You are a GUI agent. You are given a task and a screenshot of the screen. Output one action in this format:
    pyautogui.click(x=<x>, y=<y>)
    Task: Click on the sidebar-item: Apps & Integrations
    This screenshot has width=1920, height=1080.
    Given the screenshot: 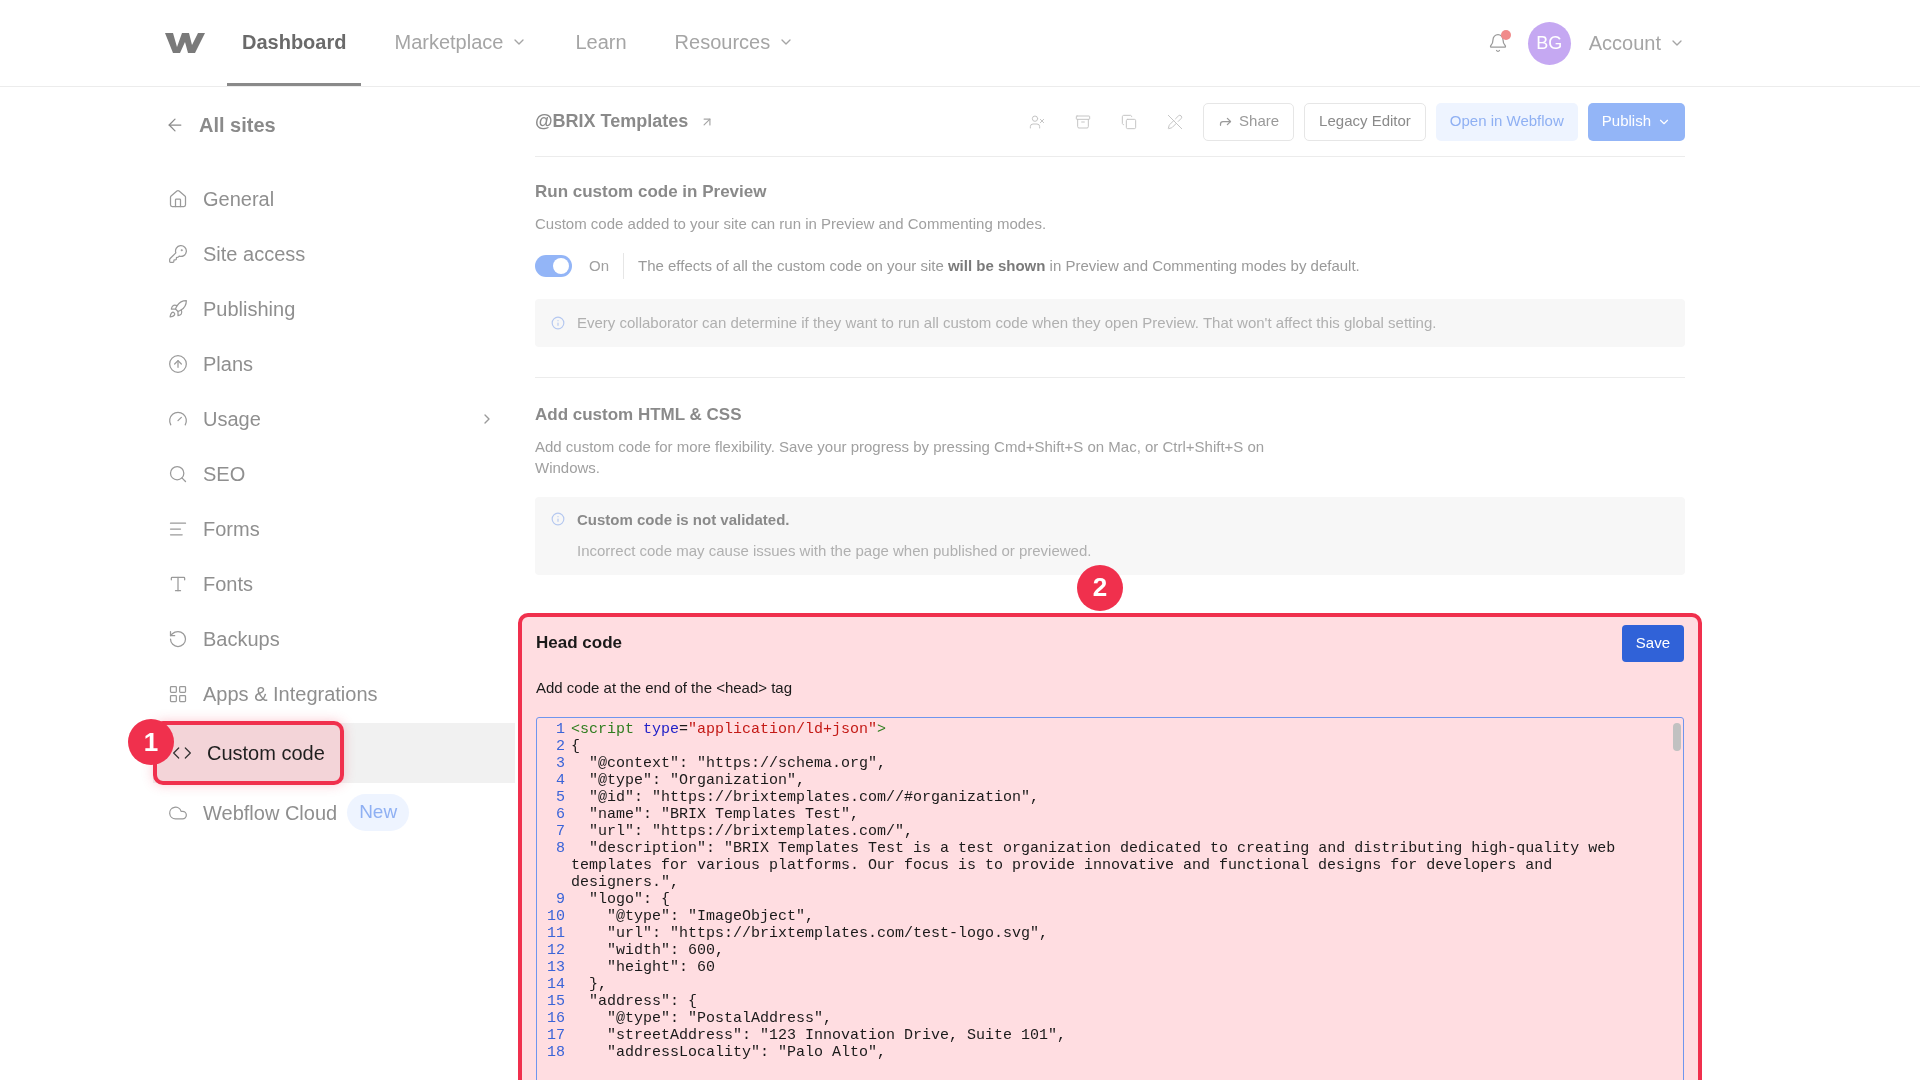 What is the action you would take?
    pyautogui.click(x=341, y=693)
    